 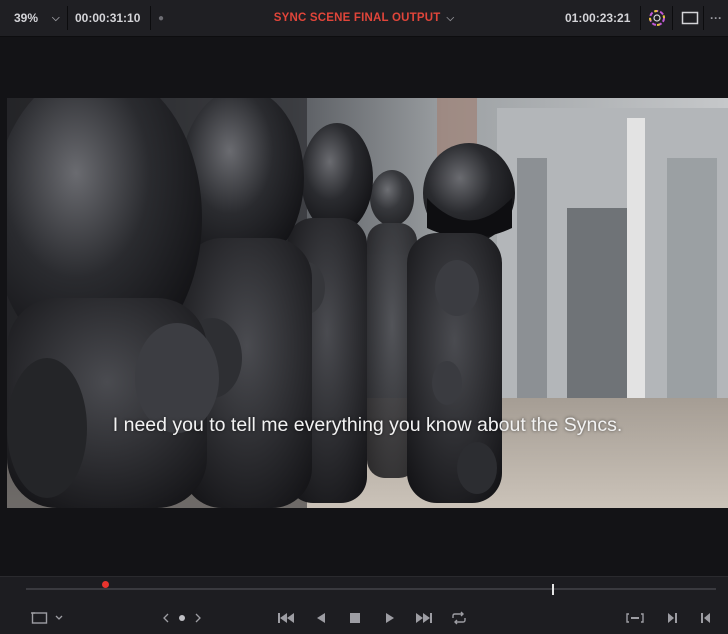 I want to click on skip-to-end-icon, so click(x=424, y=618).